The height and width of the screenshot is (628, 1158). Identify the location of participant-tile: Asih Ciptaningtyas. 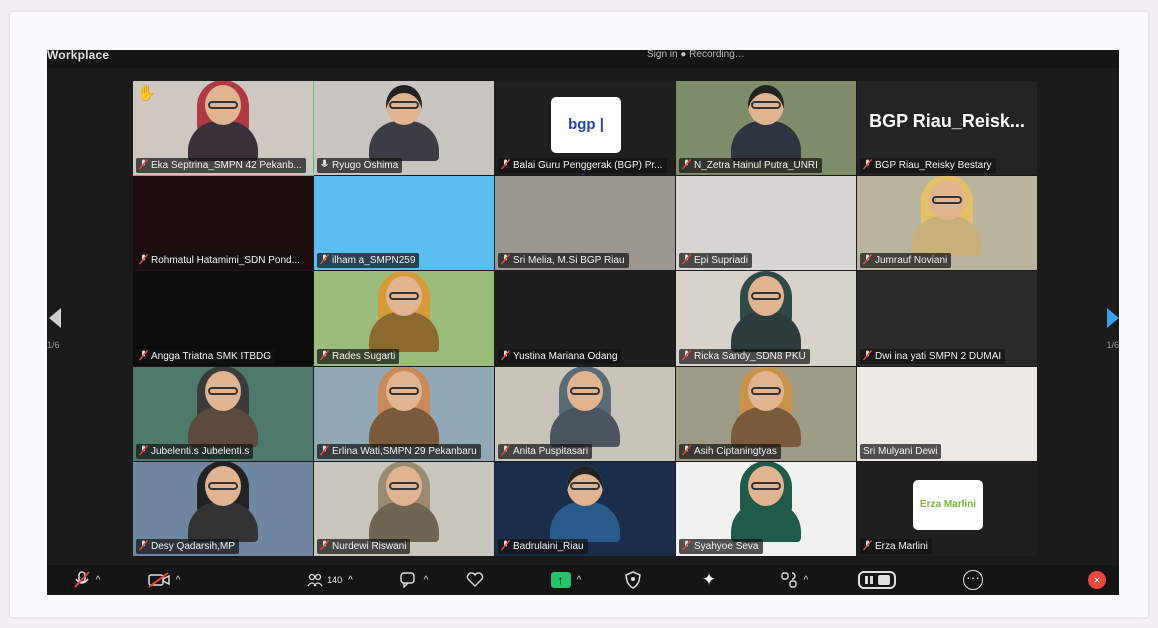
(766, 414).